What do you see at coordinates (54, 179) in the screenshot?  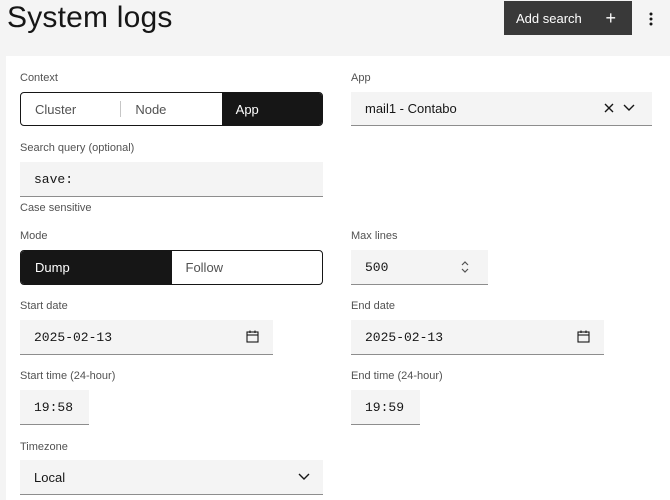 I see `search-query-value: save:` at bounding box center [54, 179].